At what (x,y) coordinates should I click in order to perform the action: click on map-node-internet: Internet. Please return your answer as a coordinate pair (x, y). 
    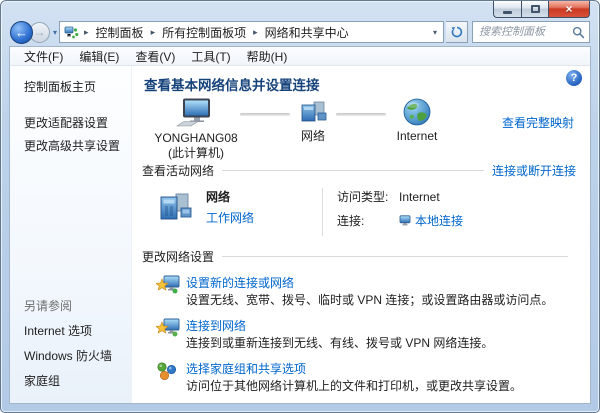
    Looking at the image, I should click on (417, 121).